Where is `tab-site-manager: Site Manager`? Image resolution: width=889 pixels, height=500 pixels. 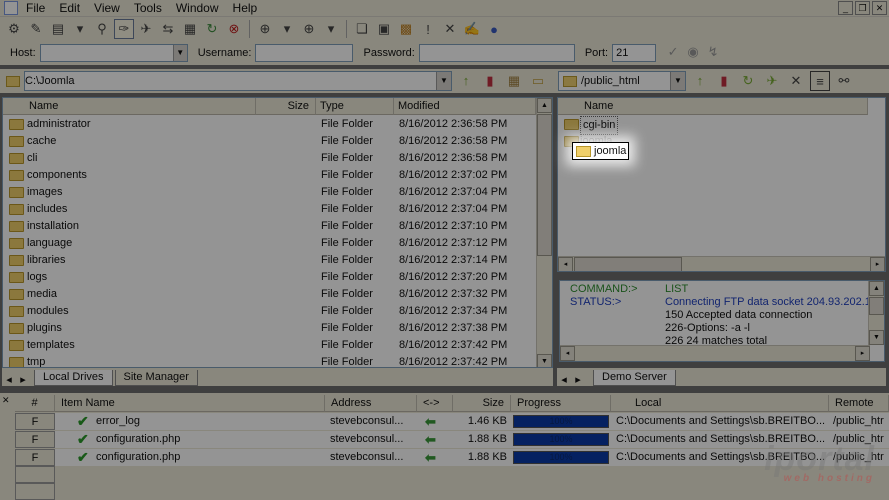
tab-site-manager: Site Manager is located at coordinates (156, 378).